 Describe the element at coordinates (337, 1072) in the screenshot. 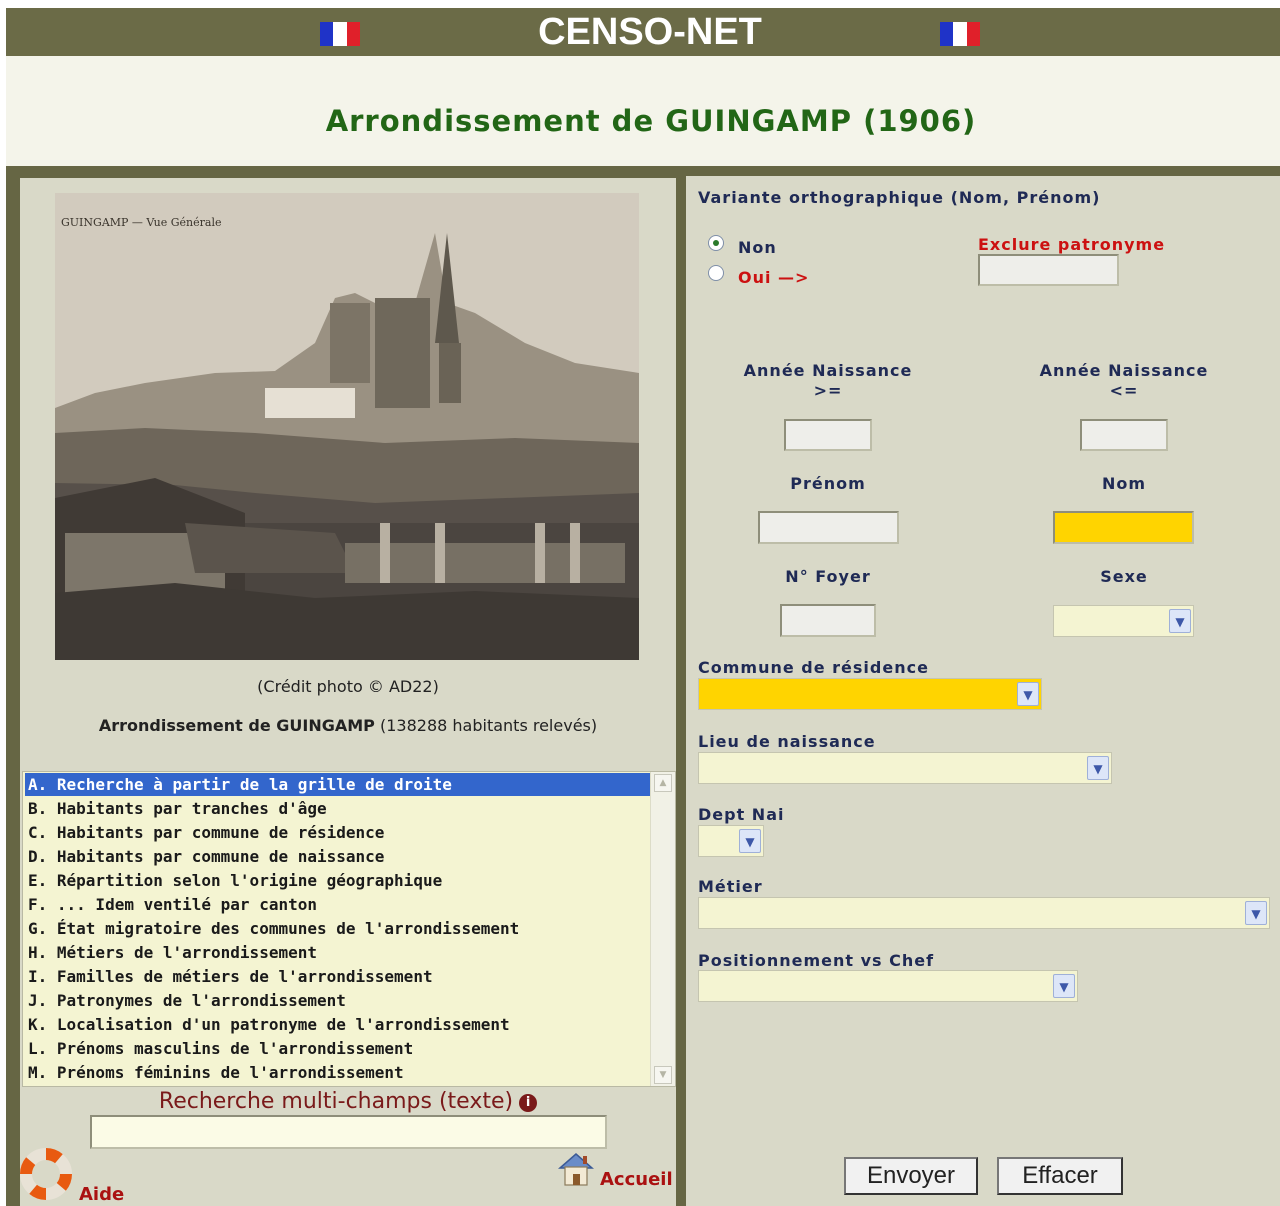

I see `menu-item: M. Prénoms féminins de l'arrondissement` at that location.